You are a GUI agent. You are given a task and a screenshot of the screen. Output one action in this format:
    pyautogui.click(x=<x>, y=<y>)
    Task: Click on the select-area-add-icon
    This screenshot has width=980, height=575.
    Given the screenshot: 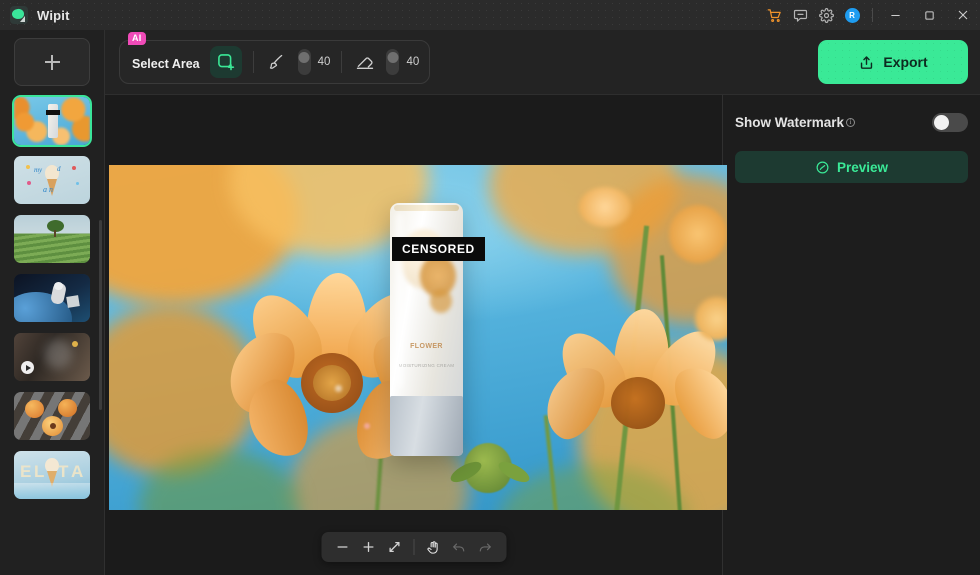 What is the action you would take?
    pyautogui.click(x=225, y=62)
    